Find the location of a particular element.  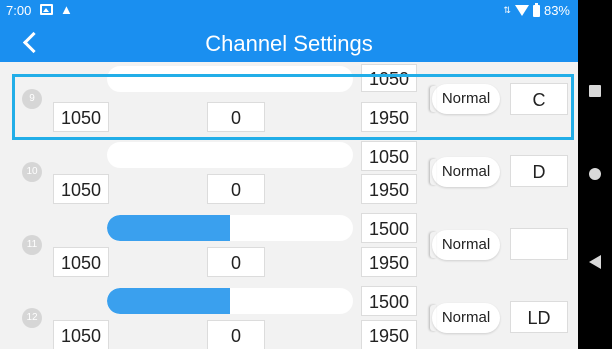

switch-field: LD is located at coordinates (539, 317).